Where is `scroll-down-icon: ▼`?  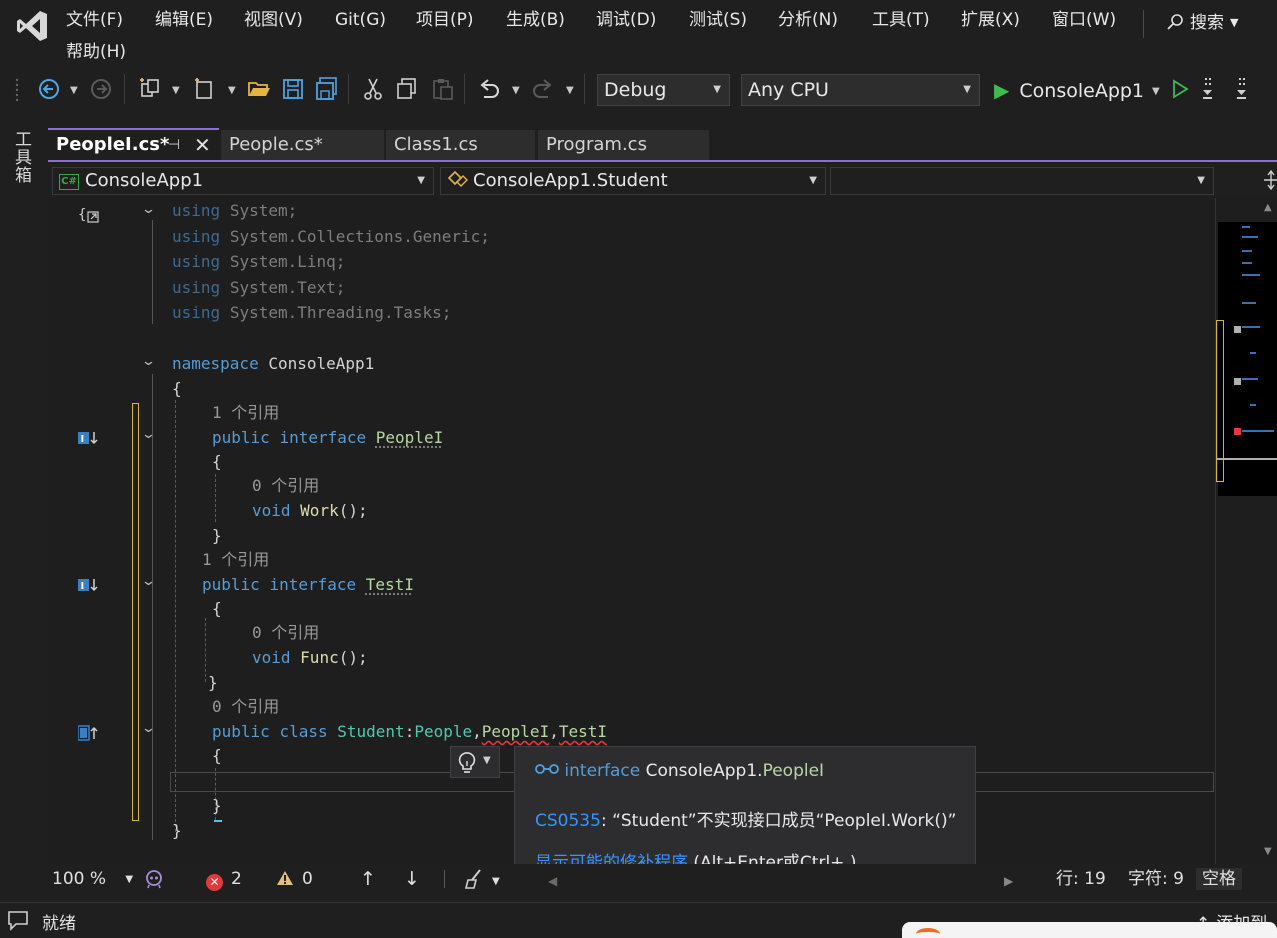 scroll-down-icon: ▼ is located at coordinates (1268, 851).